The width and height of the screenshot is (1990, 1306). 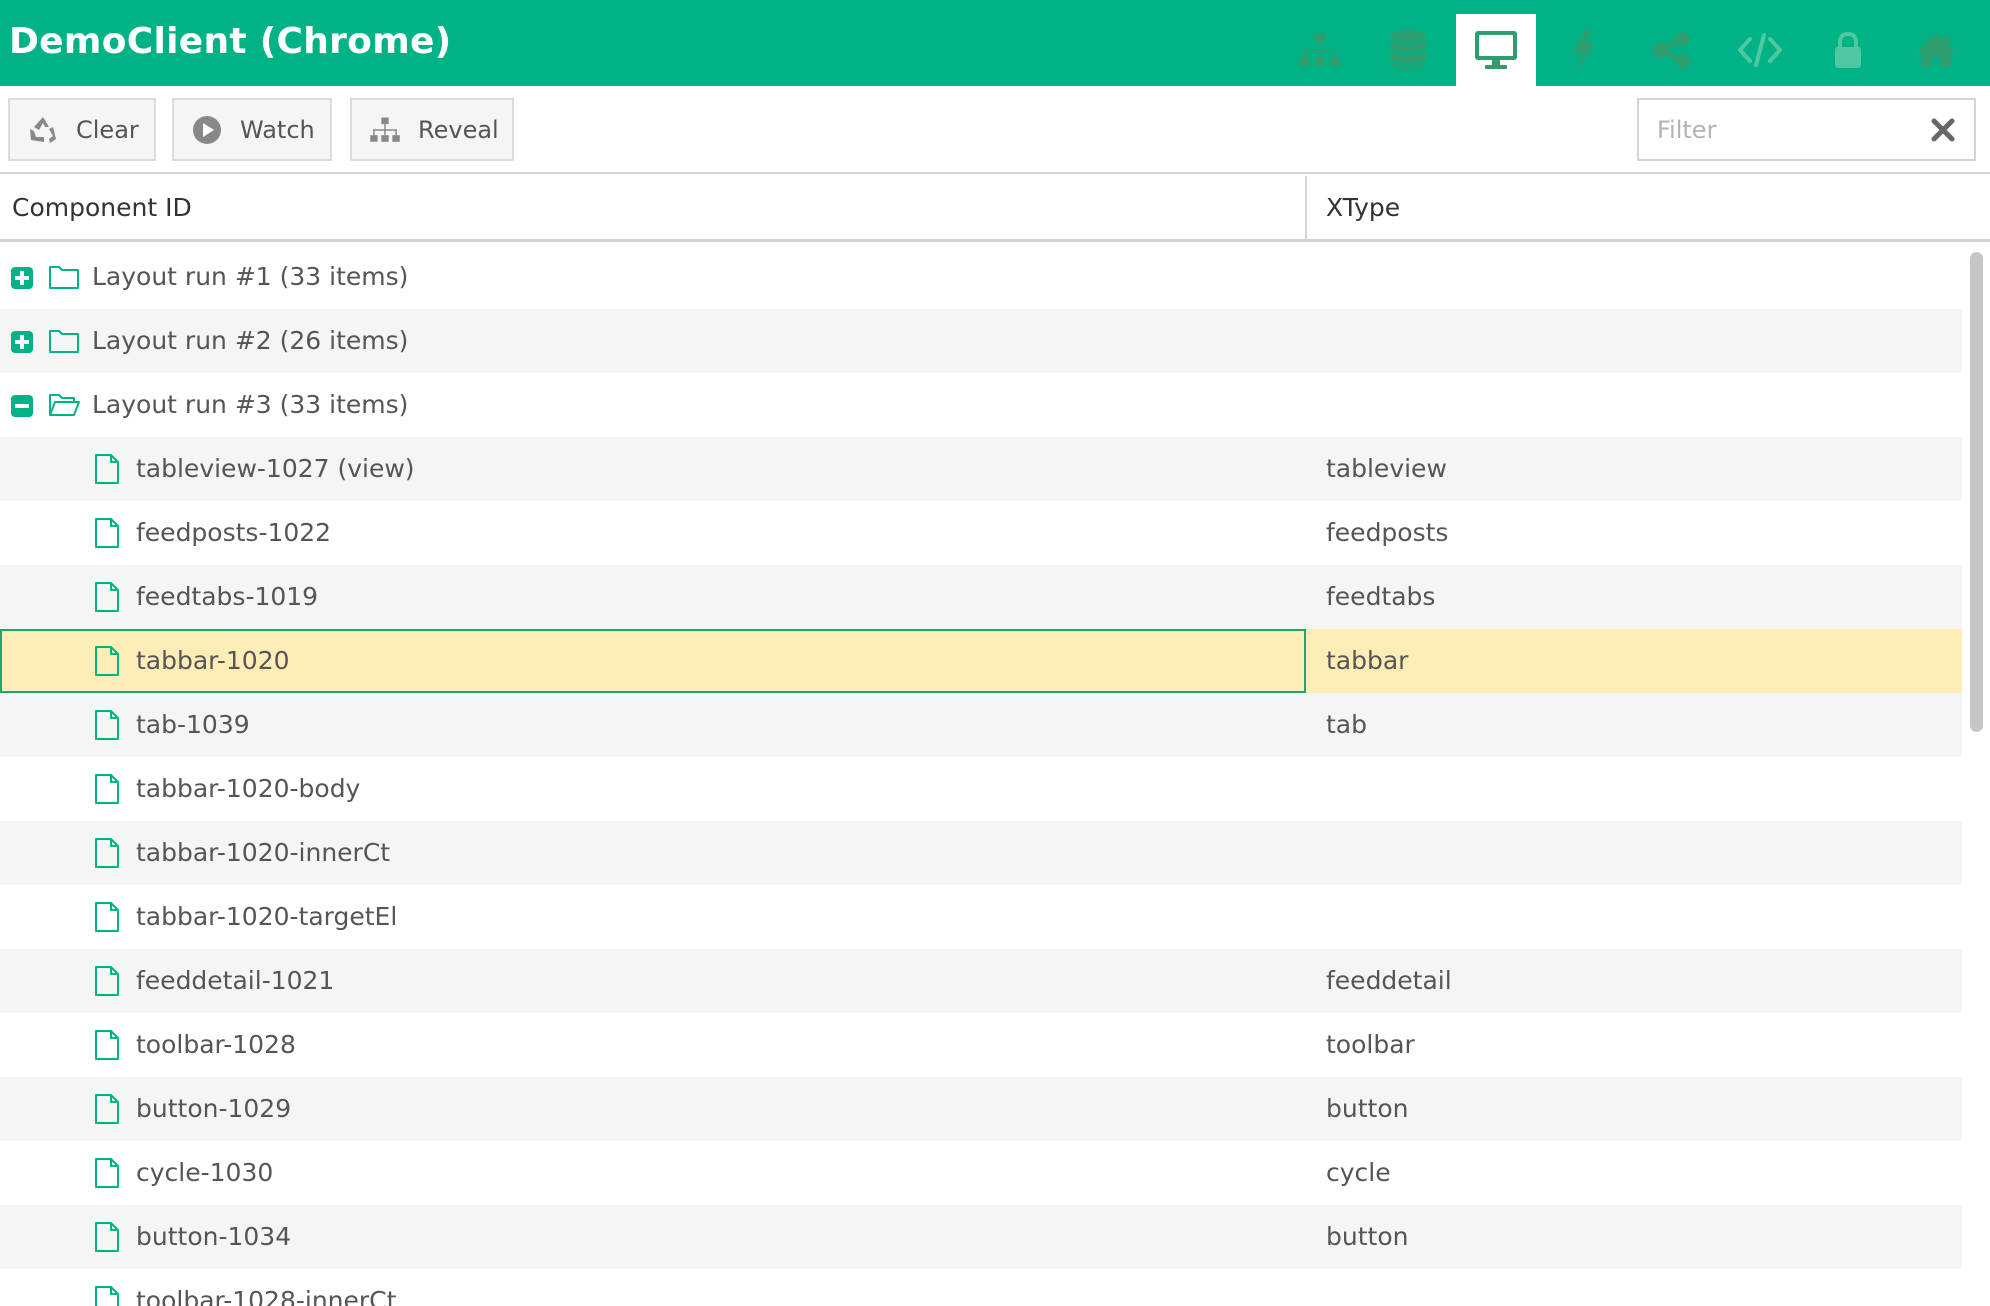 What do you see at coordinates (205, 1172) in the screenshot?
I see `component-id-cell: cycle-1030` at bounding box center [205, 1172].